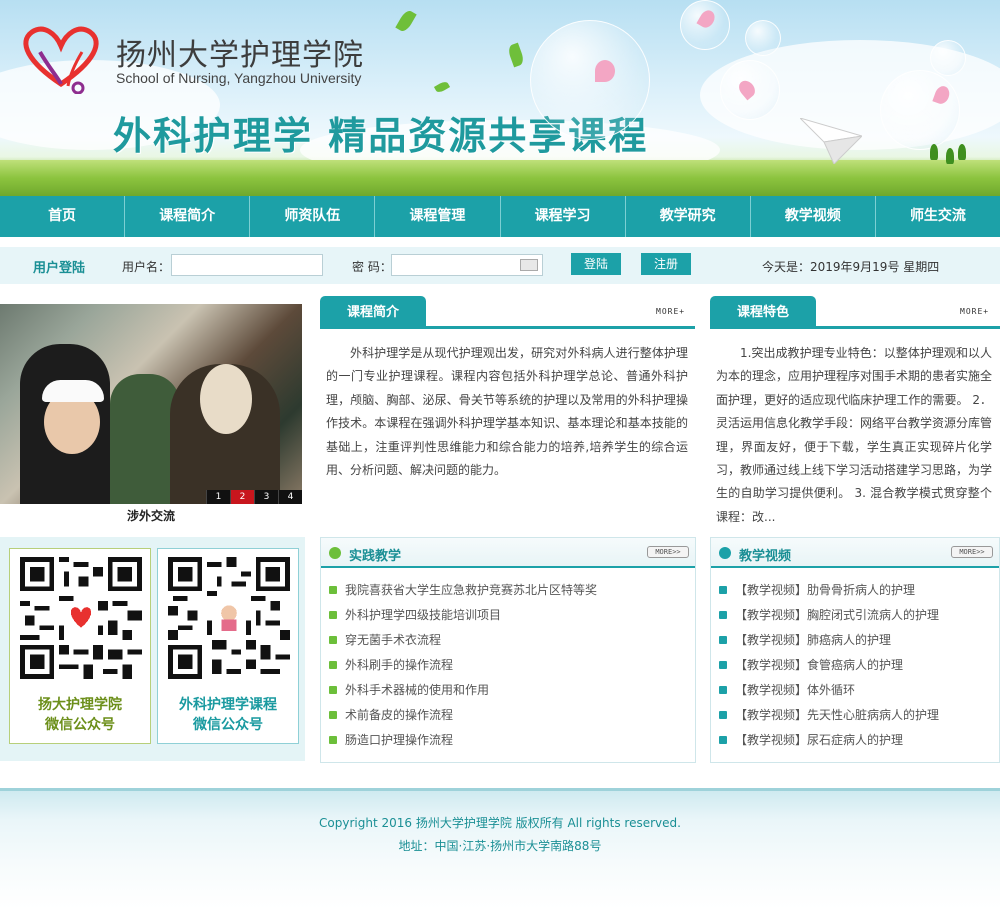 Image resolution: width=1000 pixels, height=909 pixels. I want to click on nav-item-home: 首页, so click(63, 216).